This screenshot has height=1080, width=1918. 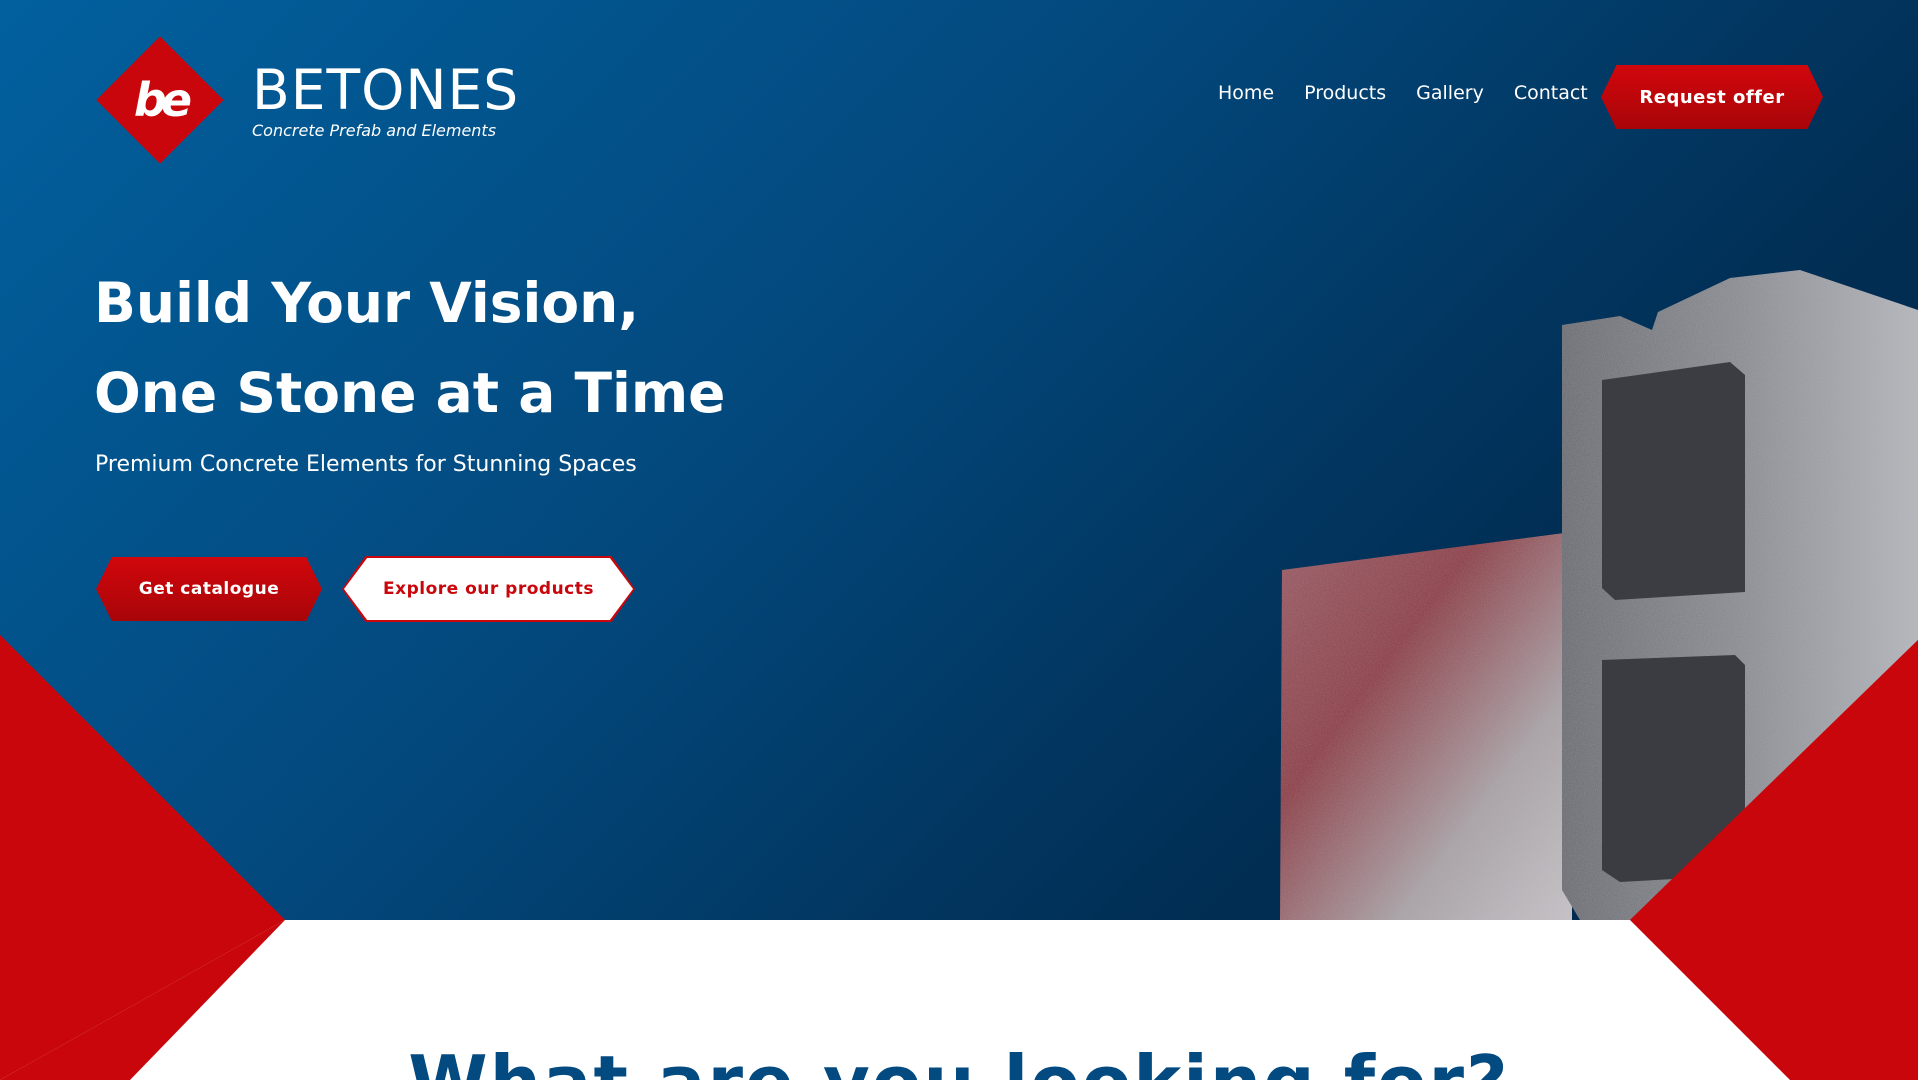 I want to click on section-title: What are you looking for?, so click(x=959, y=1060).